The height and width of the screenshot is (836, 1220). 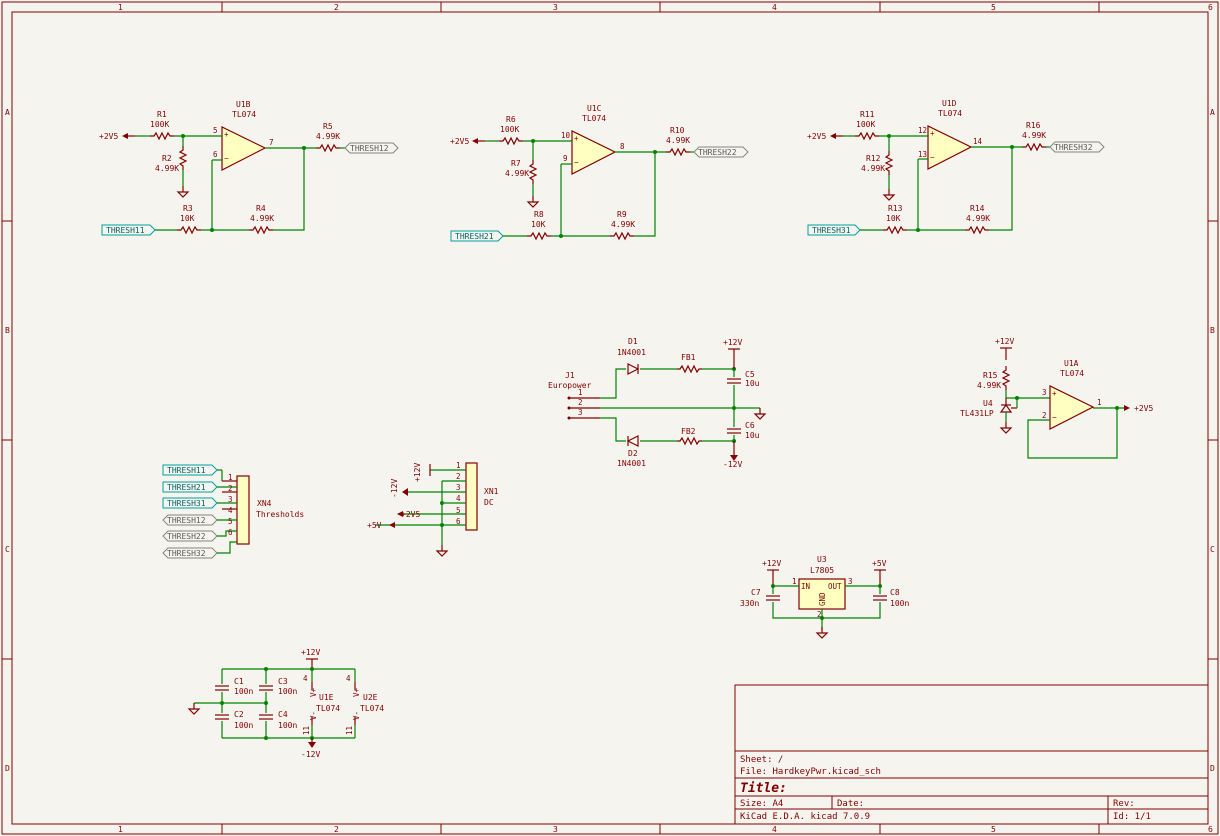 I want to click on r14-ref: R14, so click(x=977, y=208).